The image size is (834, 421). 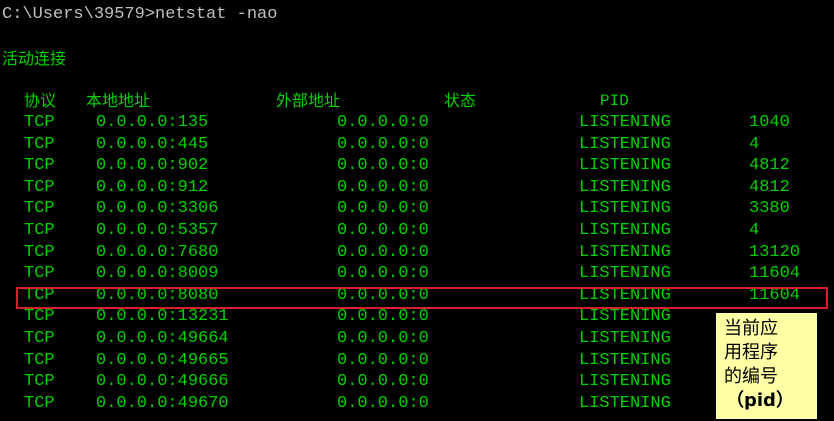 What do you see at coordinates (162, 317) in the screenshot?
I see `cell-local-address: 0.0.0.0:13231` at bounding box center [162, 317].